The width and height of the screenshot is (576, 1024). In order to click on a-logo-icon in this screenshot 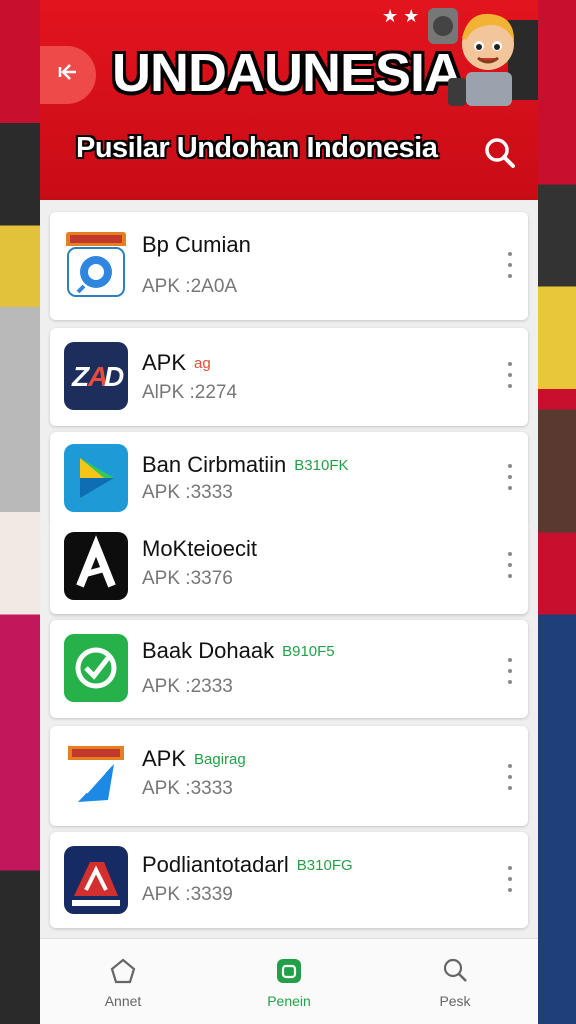, I will do `click(96, 566)`.